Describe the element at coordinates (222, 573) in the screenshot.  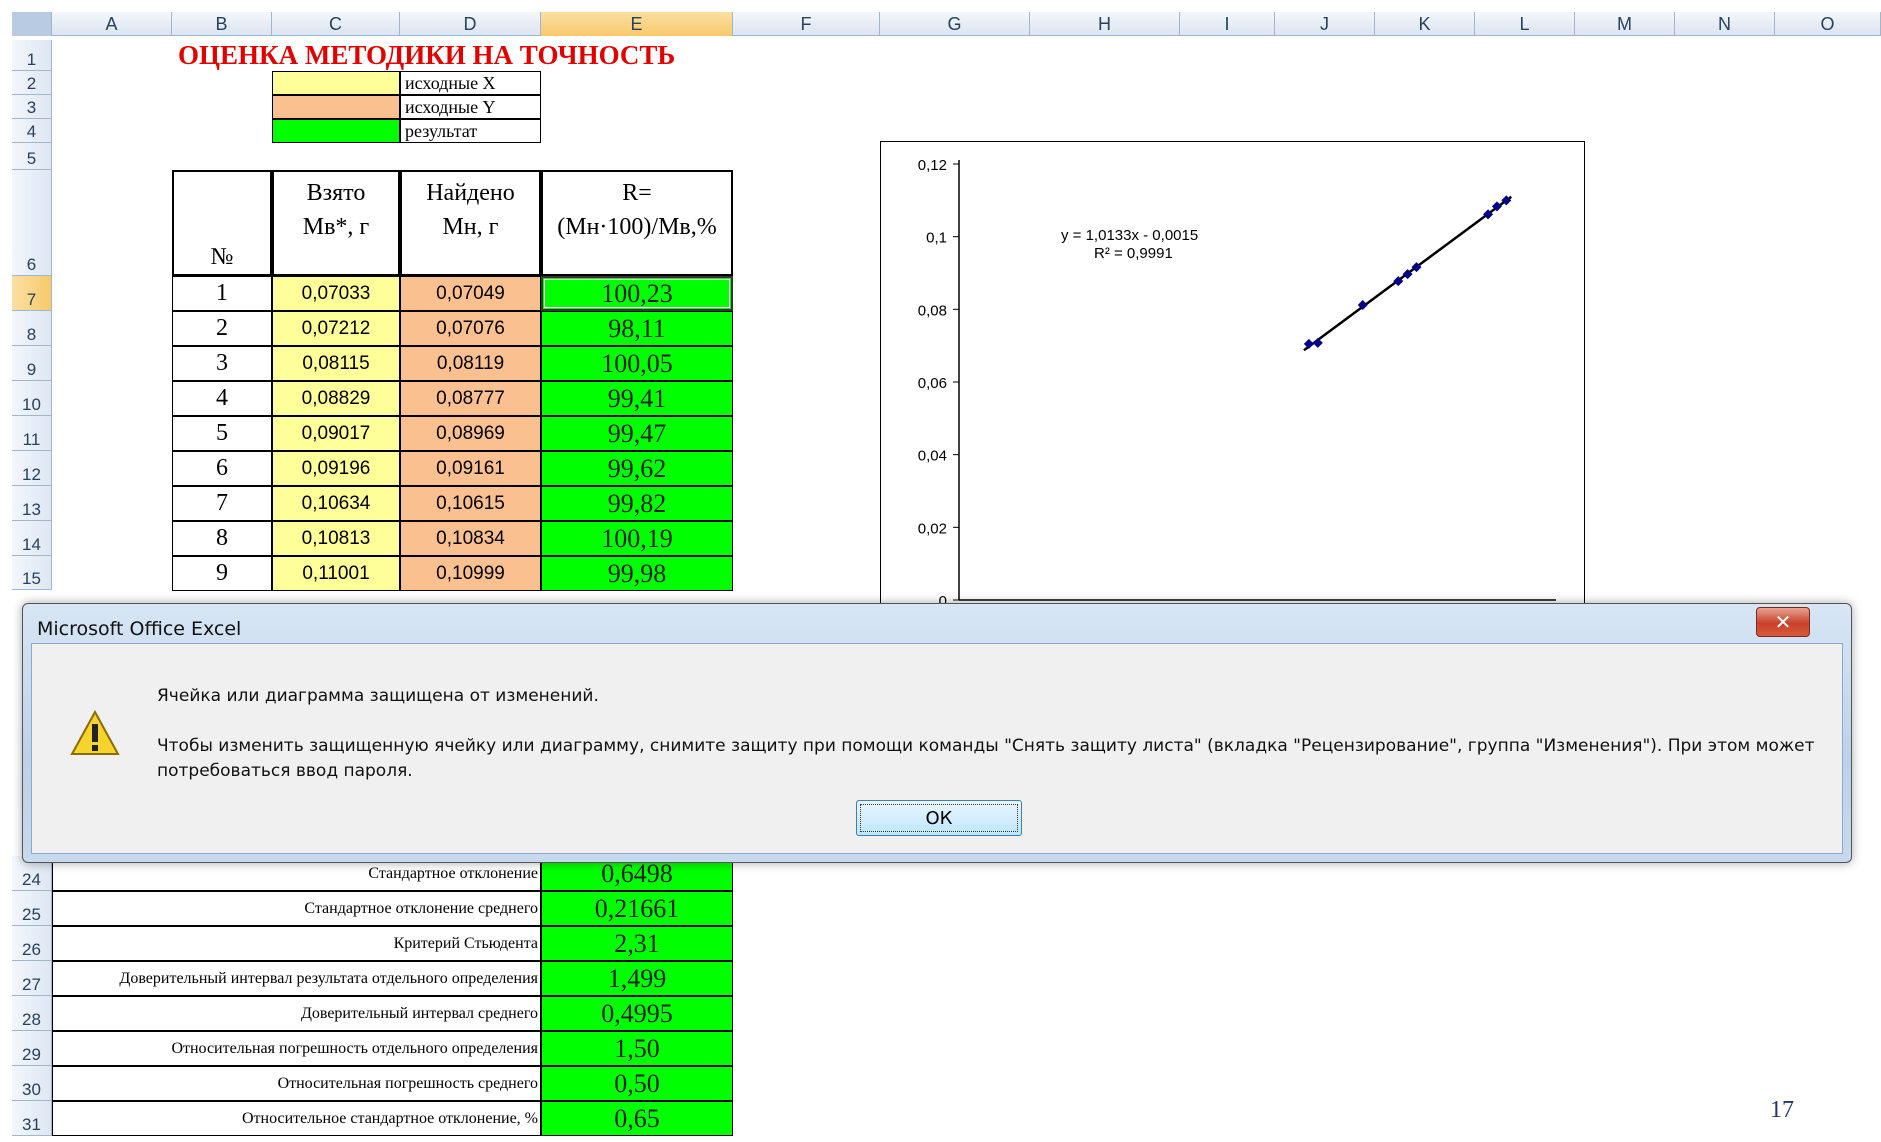
I see `table-cell-number: 9` at that location.